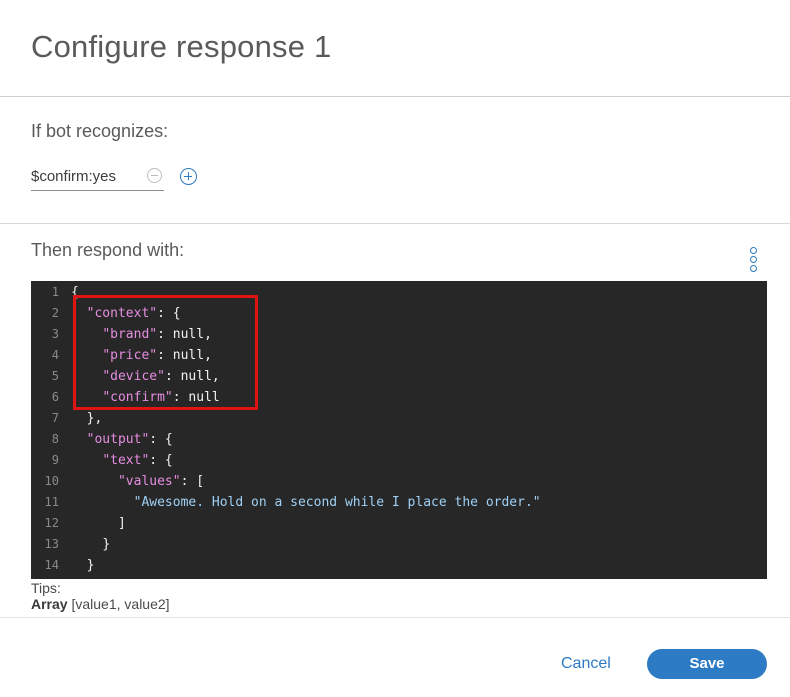 The height and width of the screenshot is (697, 790). What do you see at coordinates (51, 544) in the screenshot?
I see `line-number: 13` at bounding box center [51, 544].